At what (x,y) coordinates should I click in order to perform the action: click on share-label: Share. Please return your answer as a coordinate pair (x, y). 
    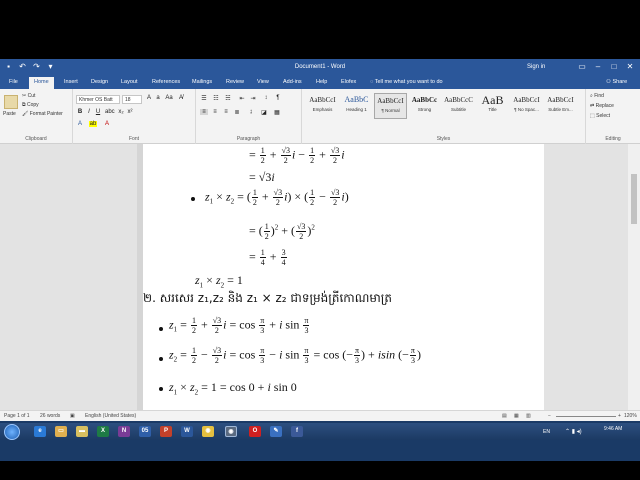
    Looking at the image, I should click on (620, 82).